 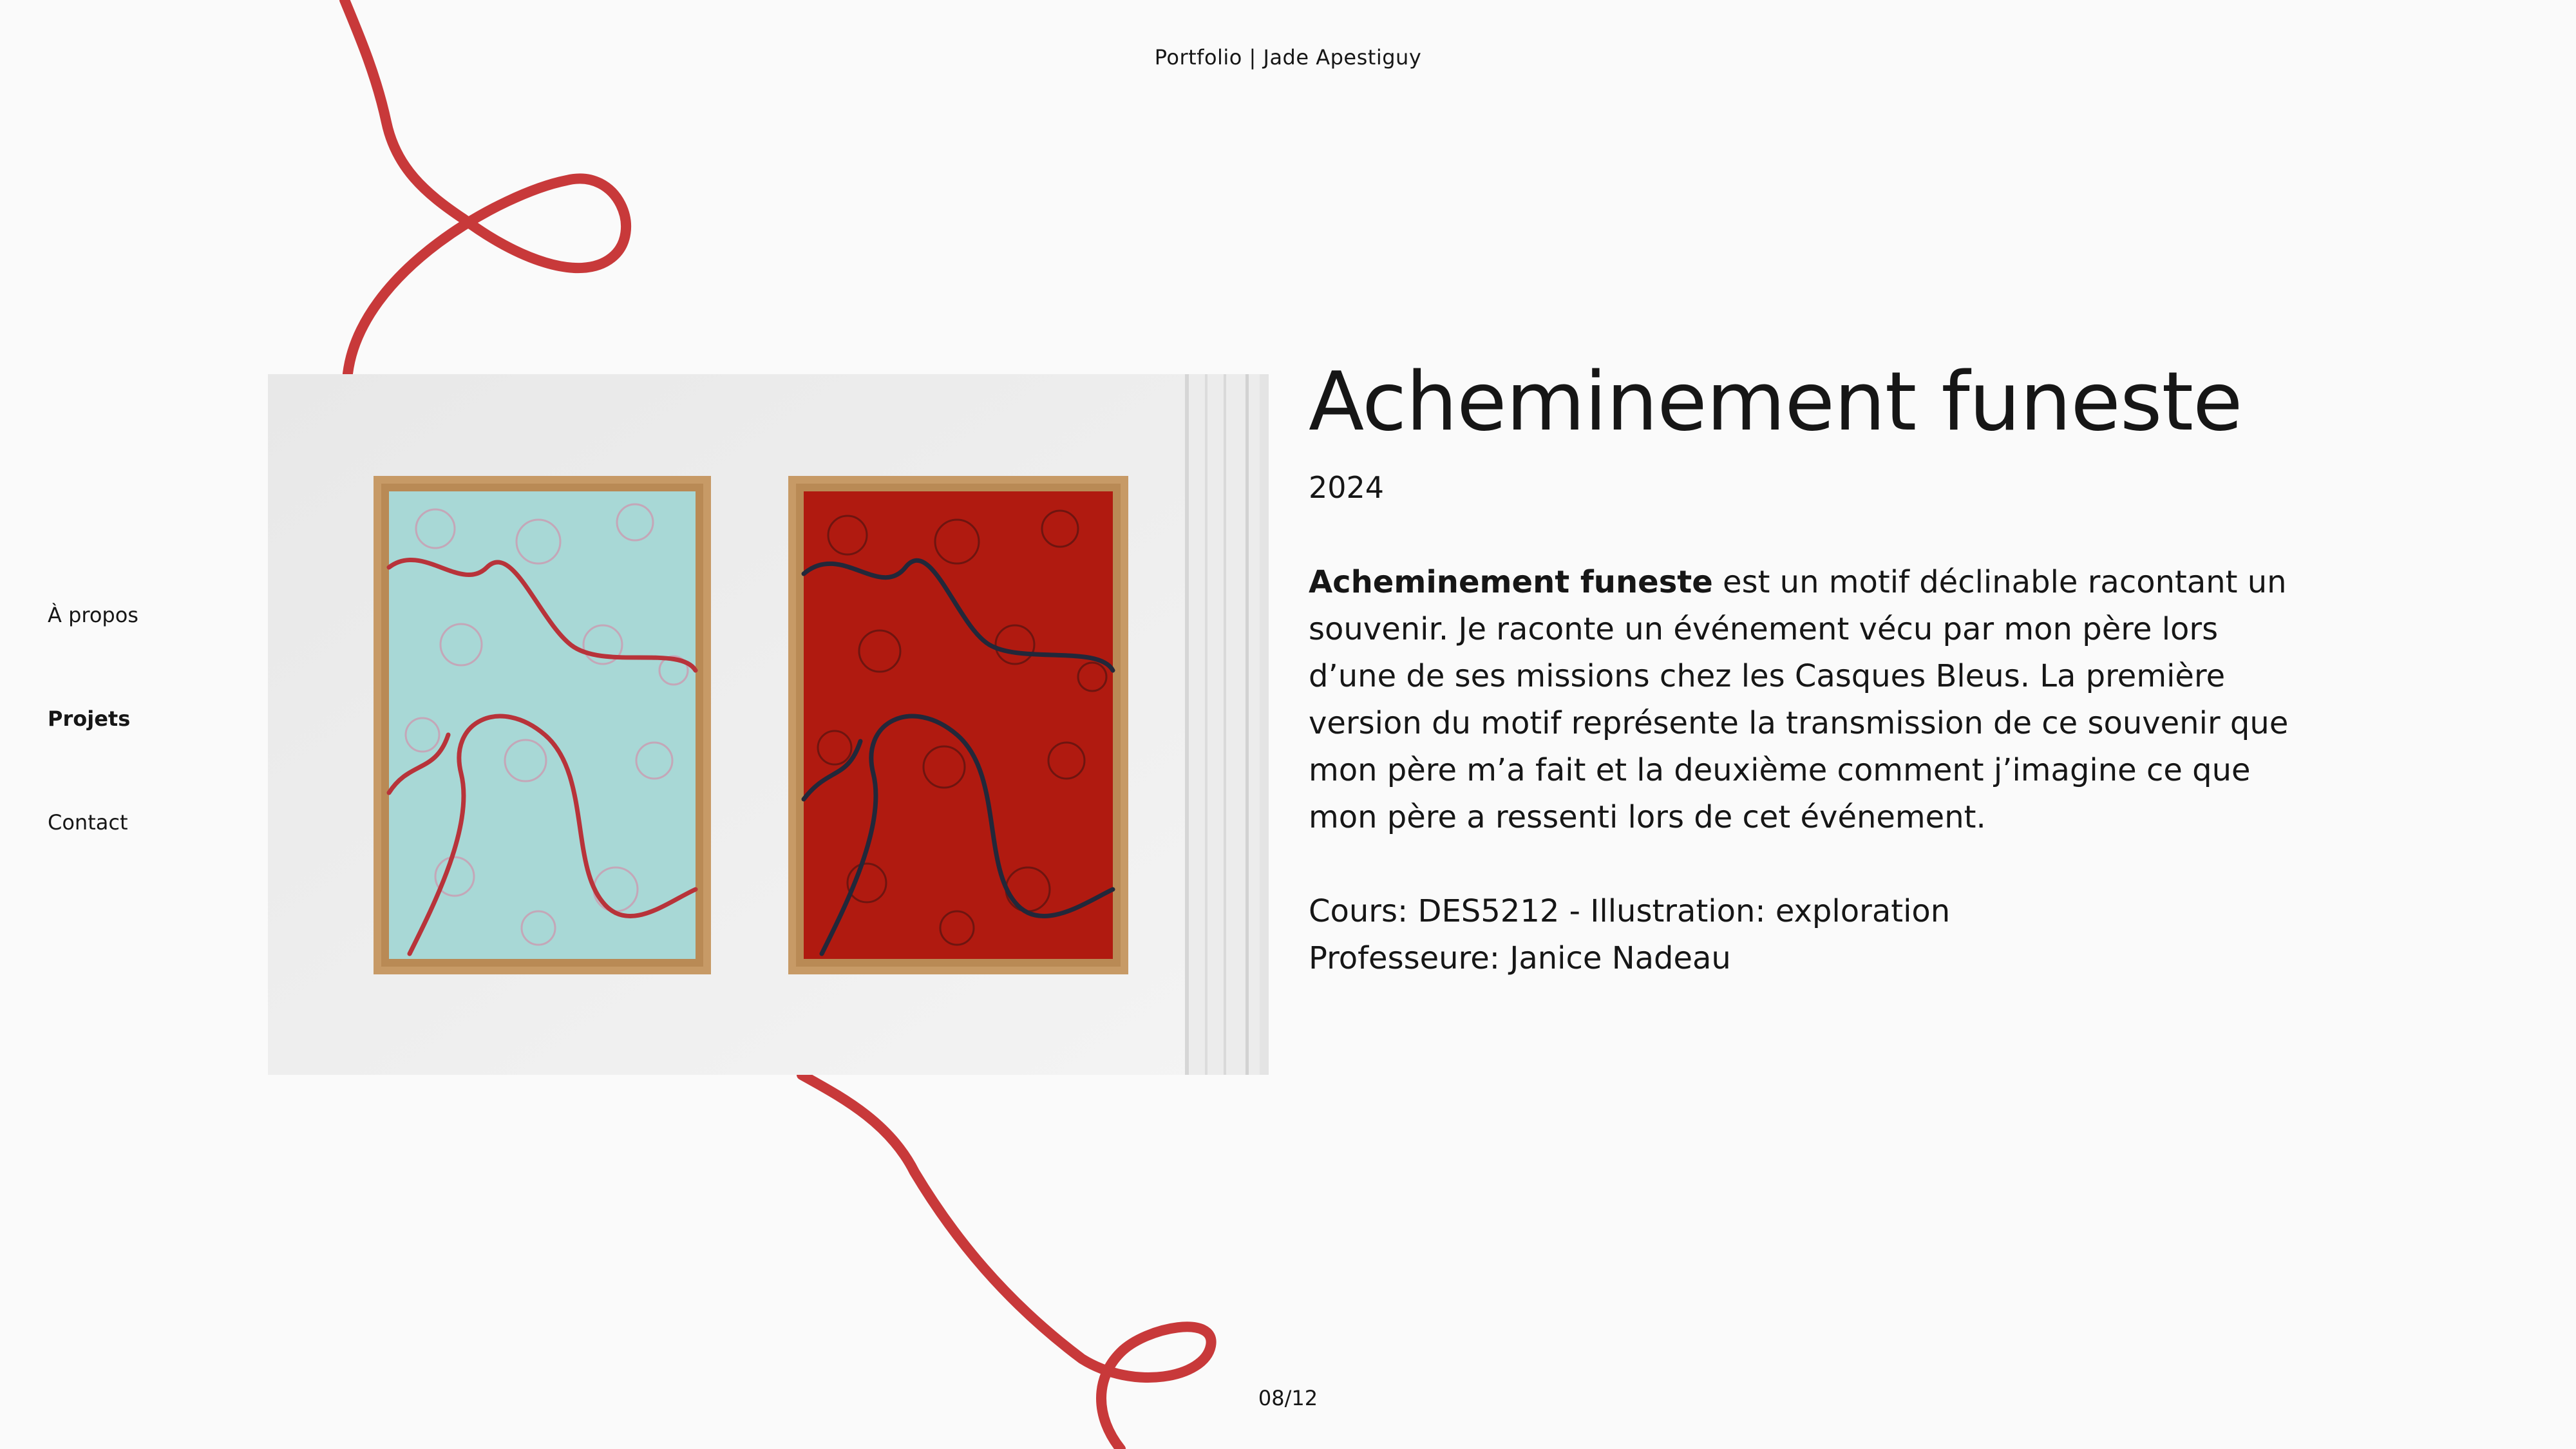 What do you see at coordinates (93, 719) in the screenshot?
I see `nav-item-projets: Projets` at bounding box center [93, 719].